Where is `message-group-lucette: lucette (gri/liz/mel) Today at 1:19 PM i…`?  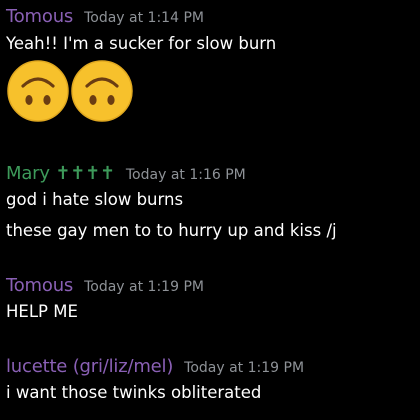
message-group-lucette: lucette (gri/liz/mel) Today at 1:19 PM i… is located at coordinates (211, 380).